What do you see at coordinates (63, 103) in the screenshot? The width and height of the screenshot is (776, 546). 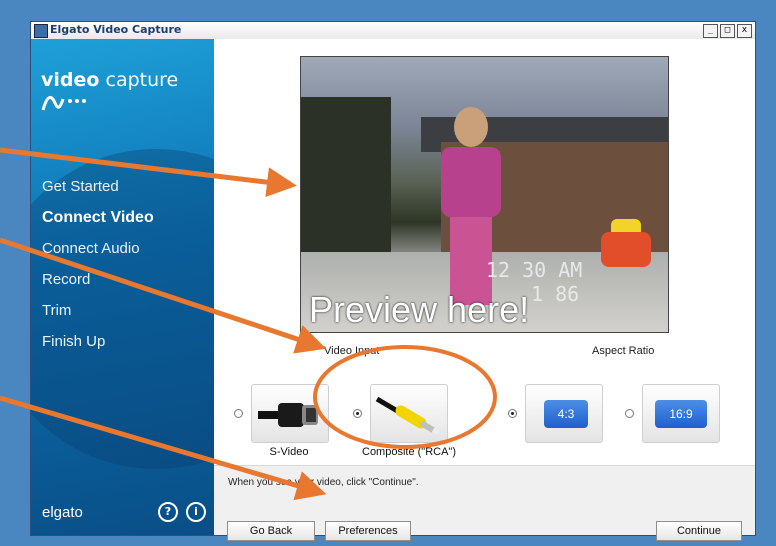 I see `waveform-logo-icon` at bounding box center [63, 103].